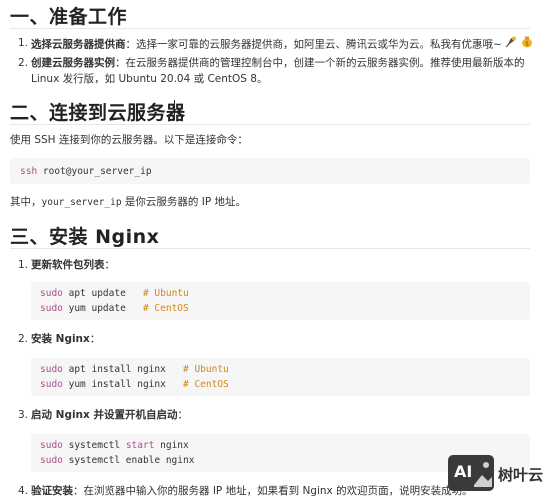 This screenshot has width=551, height=500. I want to click on ssh-code-block: ssh root@your_server_ip, so click(270, 171).